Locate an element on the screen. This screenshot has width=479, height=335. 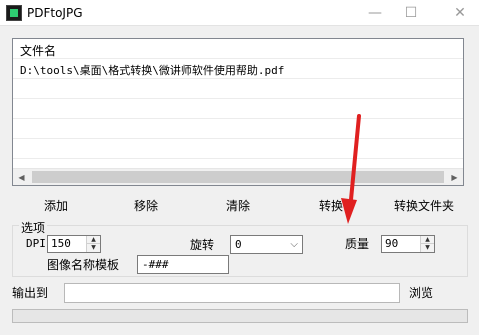
horizontal-scrollbar: ◀ ▶ is located at coordinates (238, 176).